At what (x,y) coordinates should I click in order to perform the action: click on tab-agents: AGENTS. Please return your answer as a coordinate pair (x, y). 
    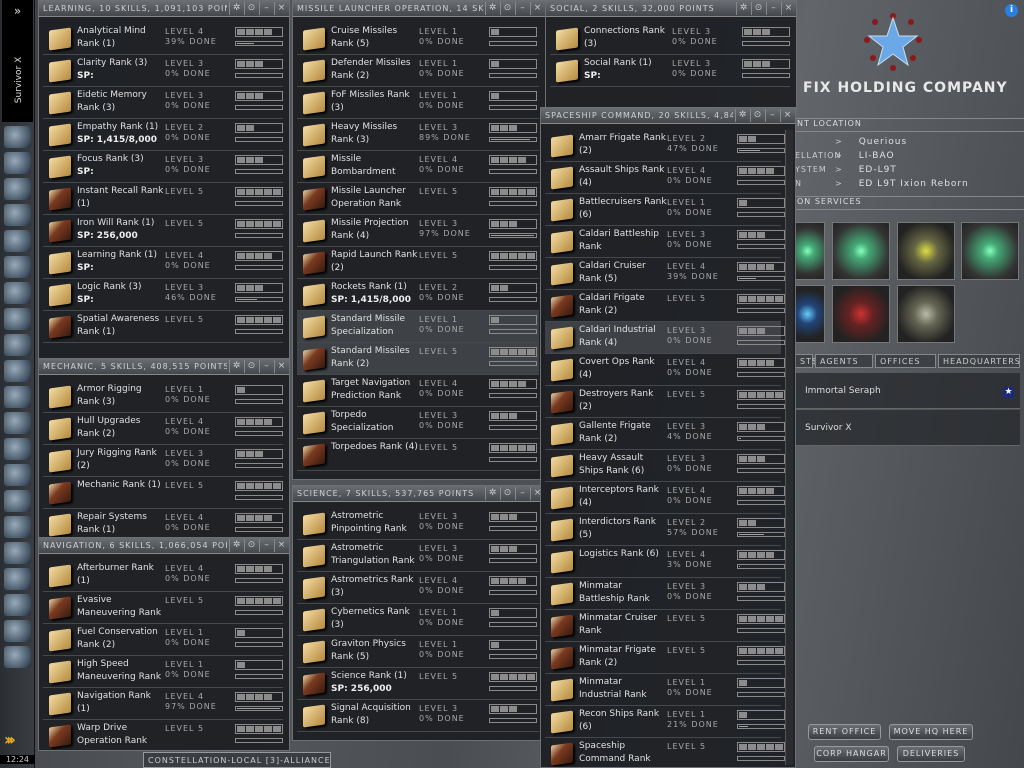
    Looking at the image, I should click on (844, 361).